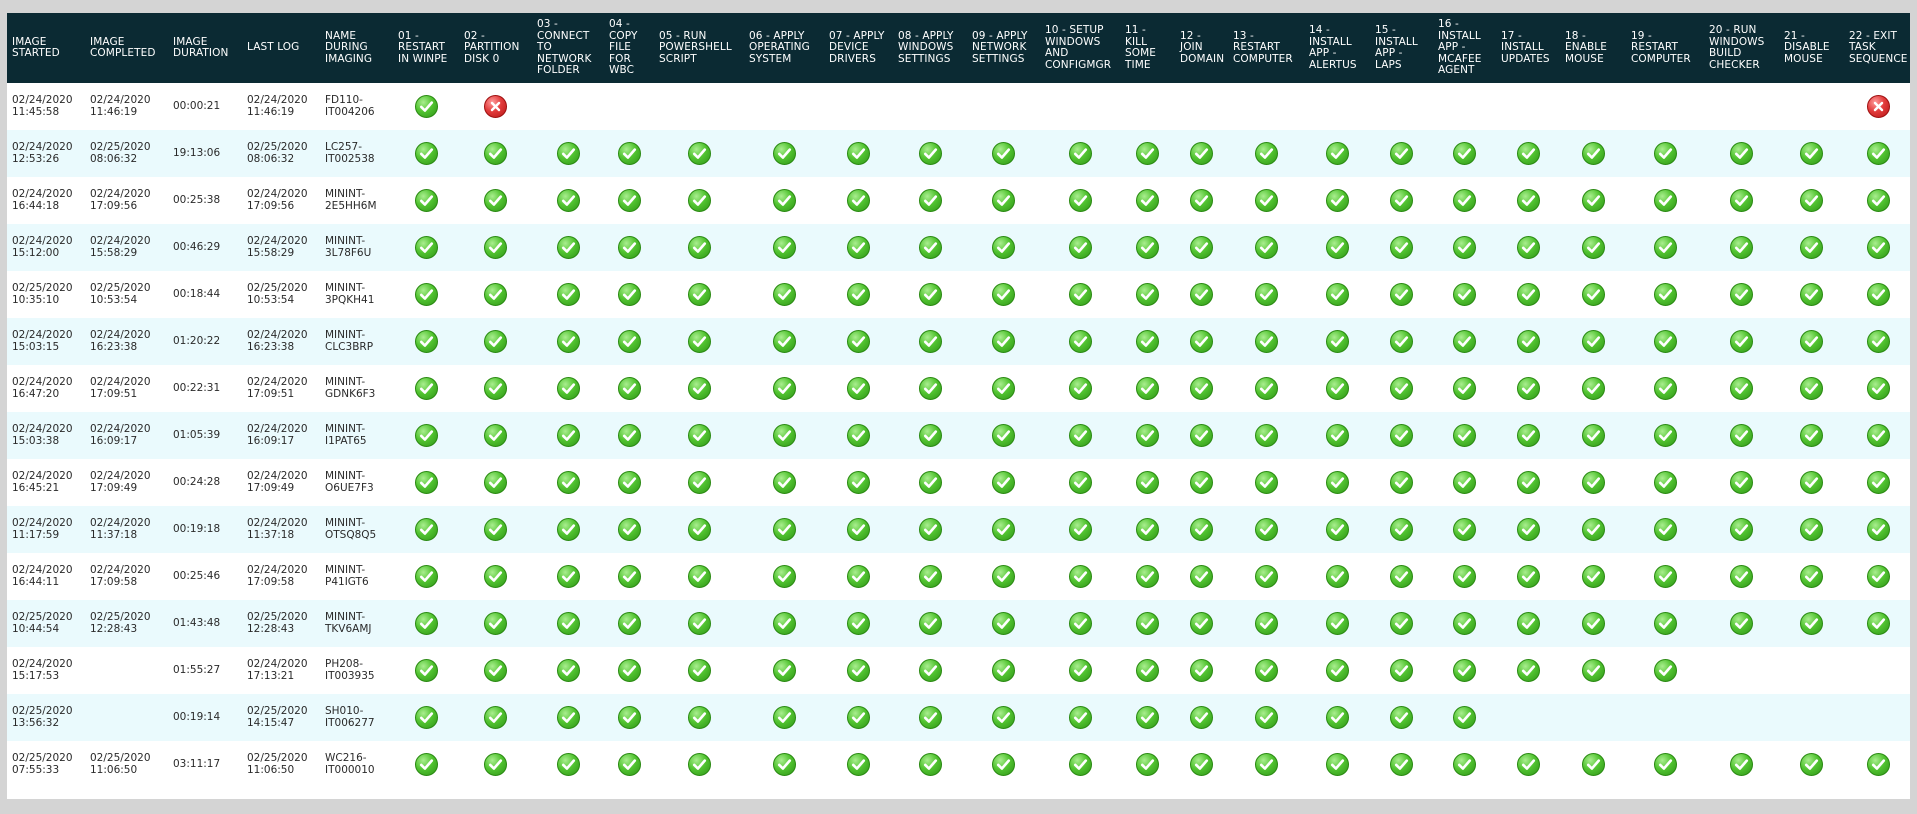  Describe the element at coordinates (281, 153) in the screenshot. I see `last-log-cell: 02/25/2020 08:06:32` at that location.